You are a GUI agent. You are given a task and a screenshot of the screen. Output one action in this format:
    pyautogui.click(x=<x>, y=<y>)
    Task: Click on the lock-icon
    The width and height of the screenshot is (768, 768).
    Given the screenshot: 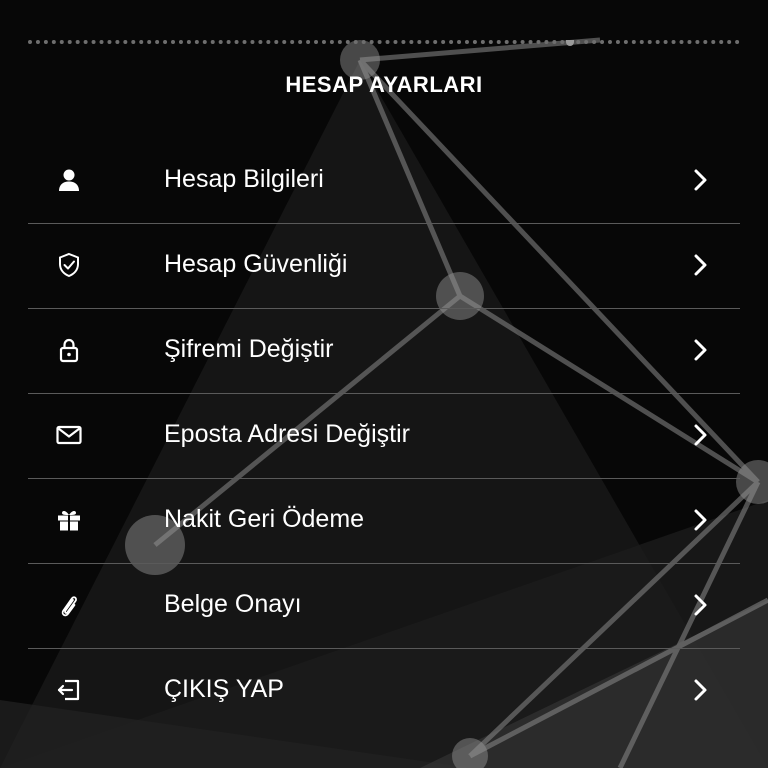 What is the action you would take?
    pyautogui.click(x=69, y=350)
    